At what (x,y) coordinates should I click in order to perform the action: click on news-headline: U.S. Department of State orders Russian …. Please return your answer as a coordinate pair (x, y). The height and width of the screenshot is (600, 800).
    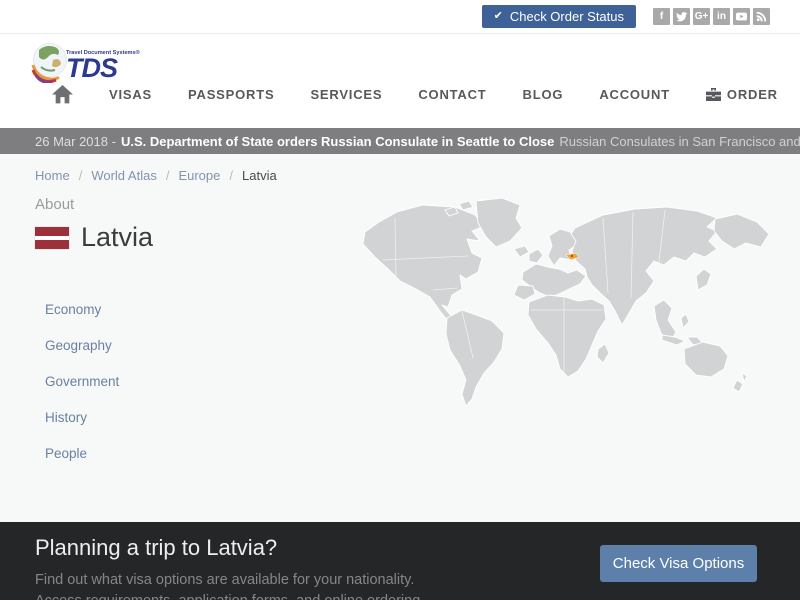
    Looking at the image, I should click on (337, 141).